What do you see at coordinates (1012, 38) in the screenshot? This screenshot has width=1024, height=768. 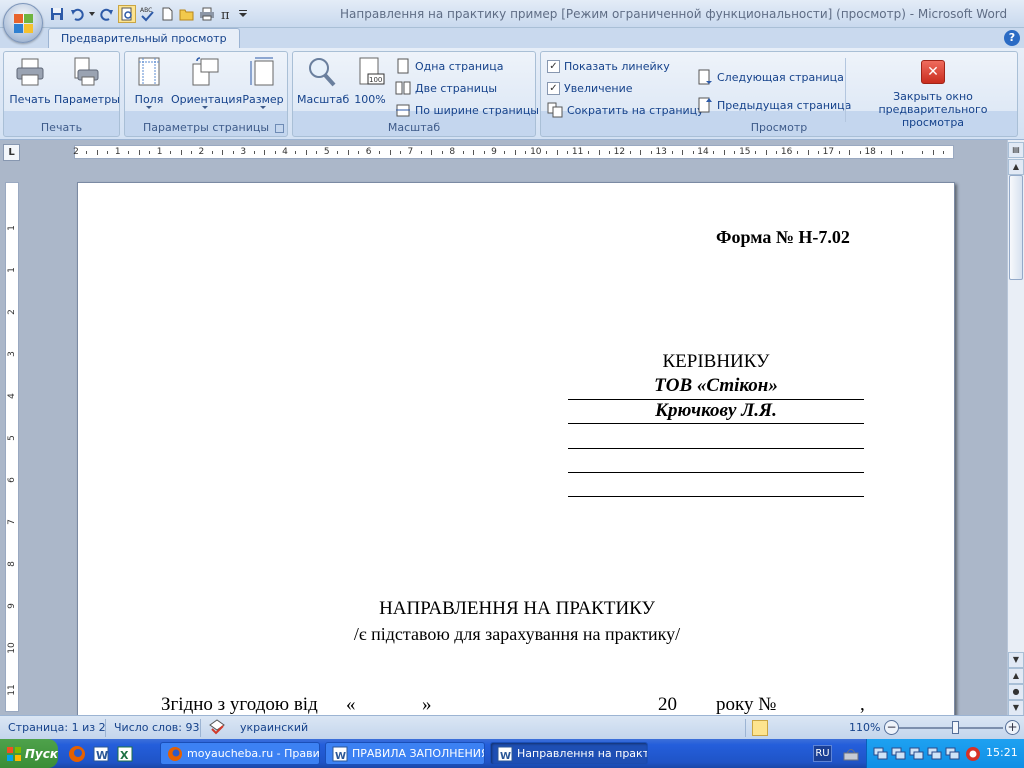 I see `help-icon: ?` at bounding box center [1012, 38].